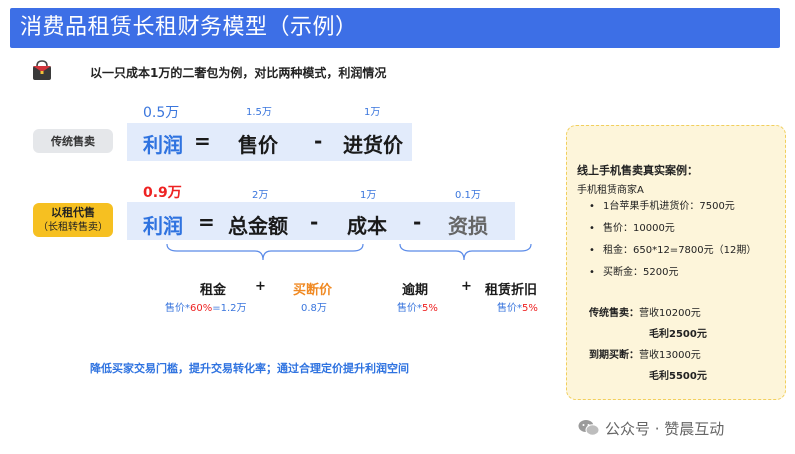 Image resolution: width=795 pixels, height=454 pixels. I want to click on depreciation-note-percent: 5%, so click(530, 308).